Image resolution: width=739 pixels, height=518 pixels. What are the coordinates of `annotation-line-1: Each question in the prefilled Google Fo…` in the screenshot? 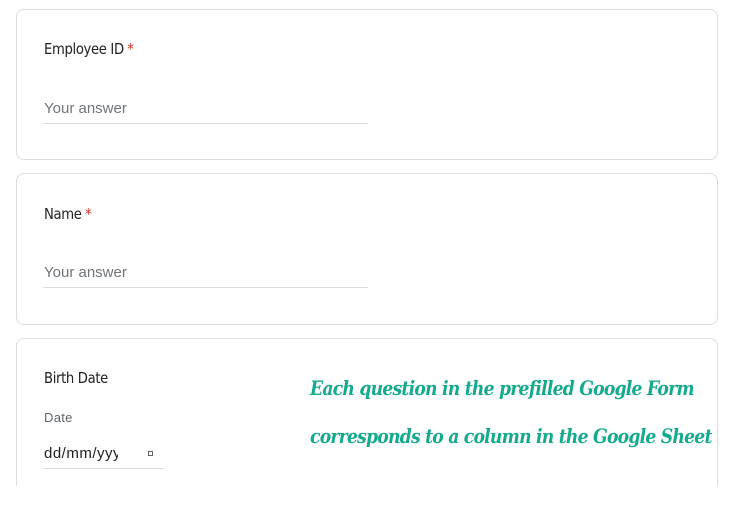 It's located at (502, 388).